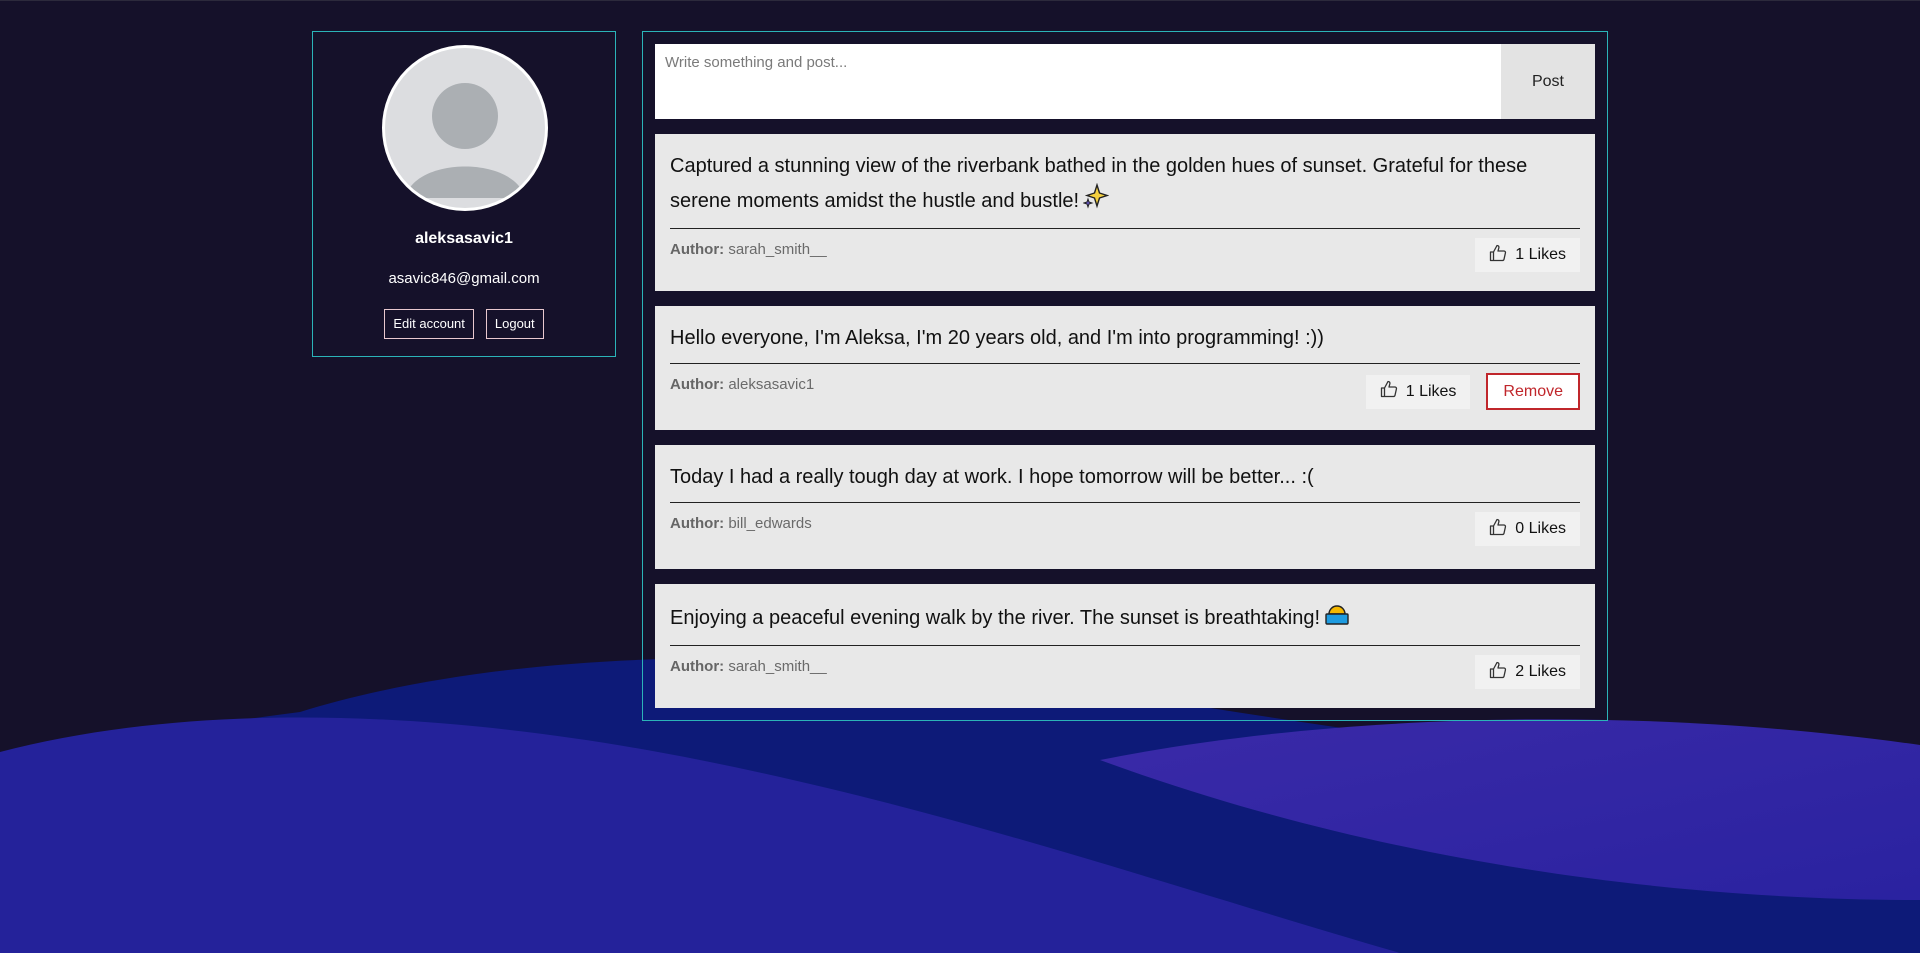  I want to click on like-button: 2 Likes, so click(1527, 672).